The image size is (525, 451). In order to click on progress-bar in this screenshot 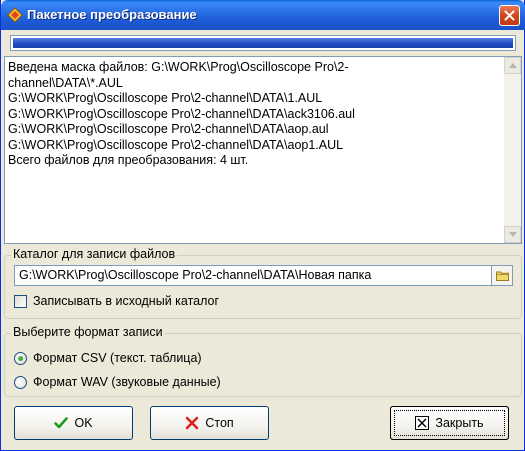, I will do `click(263, 43)`.